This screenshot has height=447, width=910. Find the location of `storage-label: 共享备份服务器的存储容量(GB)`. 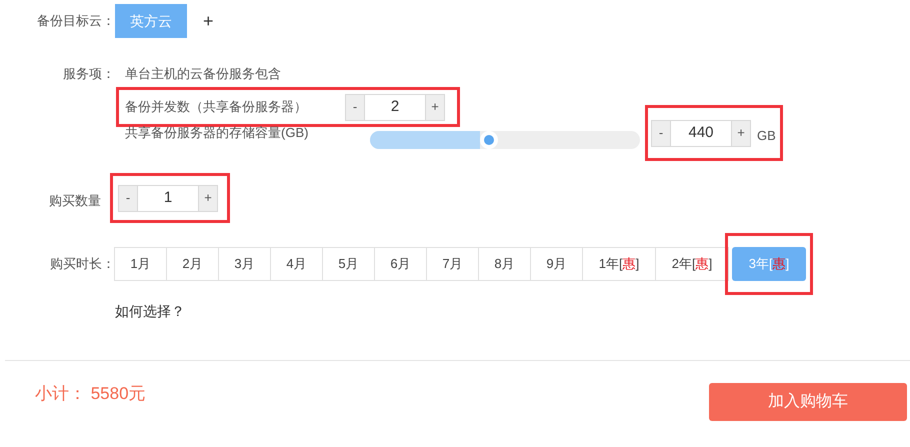

storage-label: 共享备份服务器的存储容量(GB) is located at coordinates (217, 133).